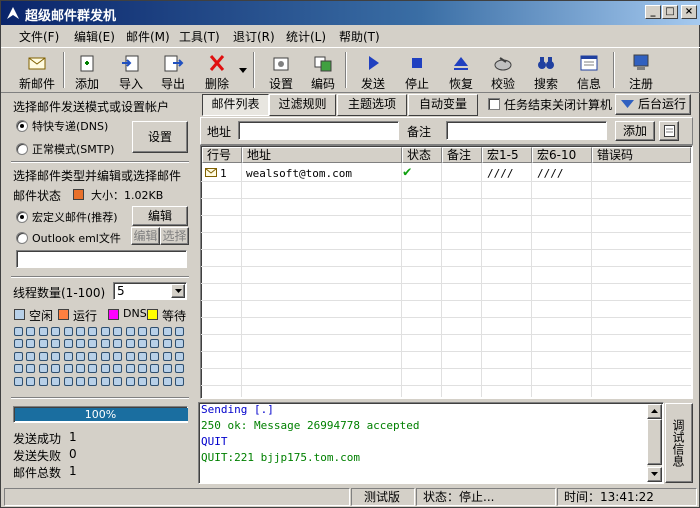  Describe the element at coordinates (223, 173) in the screenshot. I see `row-line: 1` at that location.